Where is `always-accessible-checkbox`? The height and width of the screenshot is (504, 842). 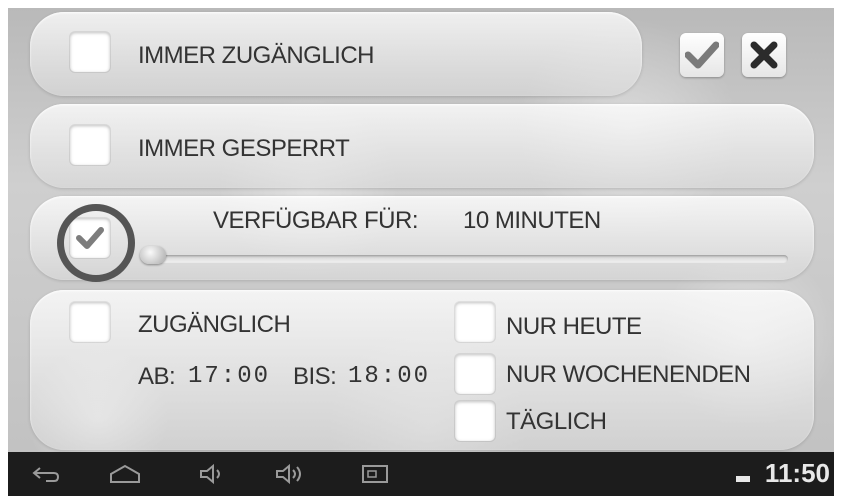 always-accessible-checkbox is located at coordinates (90, 52).